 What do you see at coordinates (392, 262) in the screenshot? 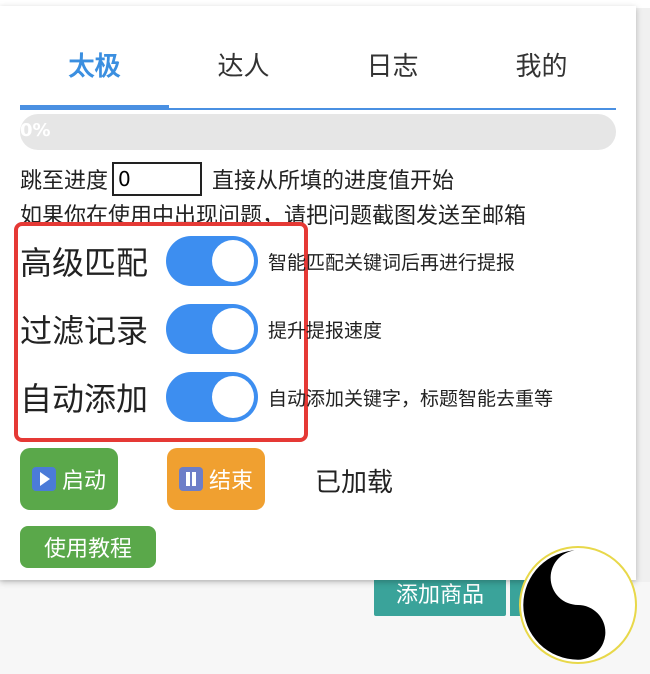
I see `option-description: 智能匹配关键词后再进行提报` at bounding box center [392, 262].